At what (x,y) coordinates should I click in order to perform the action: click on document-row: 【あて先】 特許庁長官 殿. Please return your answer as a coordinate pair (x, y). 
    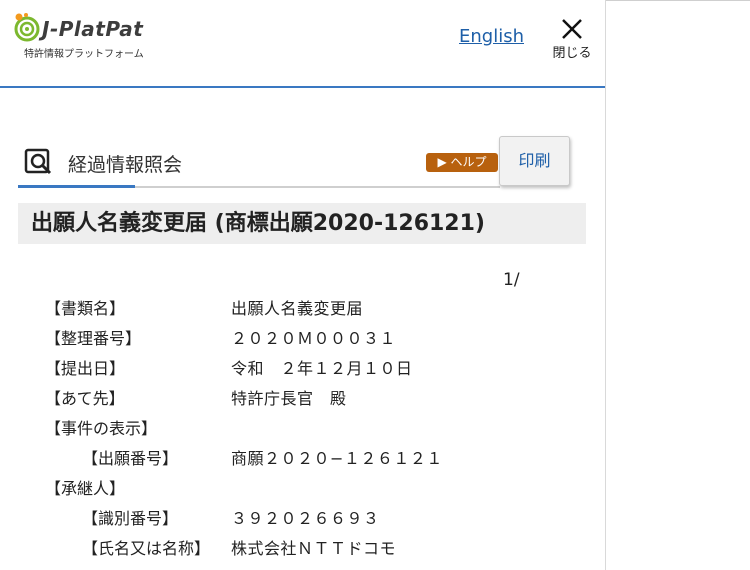
    Looking at the image, I should click on (302, 400).